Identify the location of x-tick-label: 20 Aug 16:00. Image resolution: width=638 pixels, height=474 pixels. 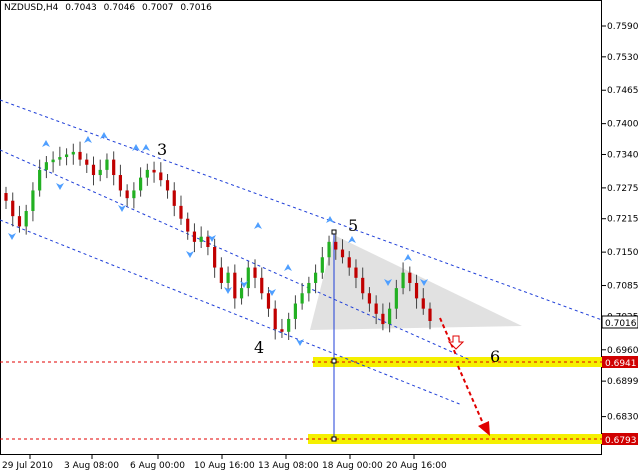
(416, 466).